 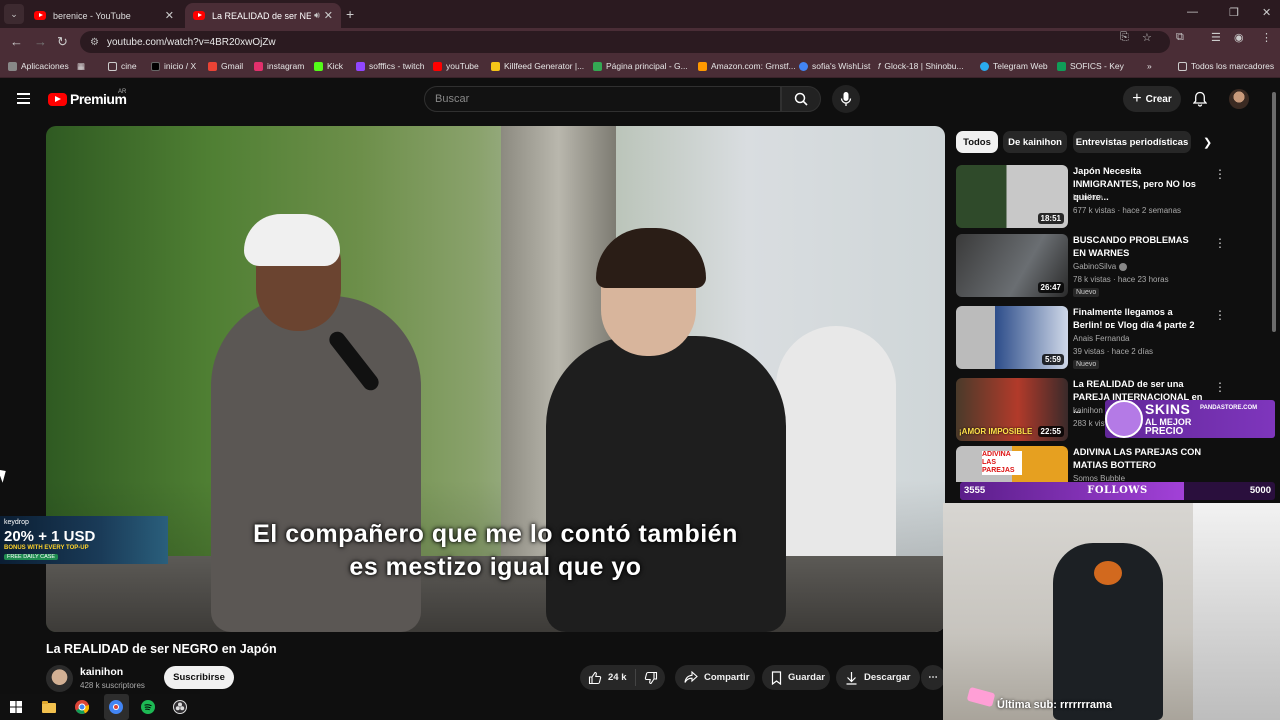 What do you see at coordinates (650, 678) in the screenshot?
I see `dislike-button` at bounding box center [650, 678].